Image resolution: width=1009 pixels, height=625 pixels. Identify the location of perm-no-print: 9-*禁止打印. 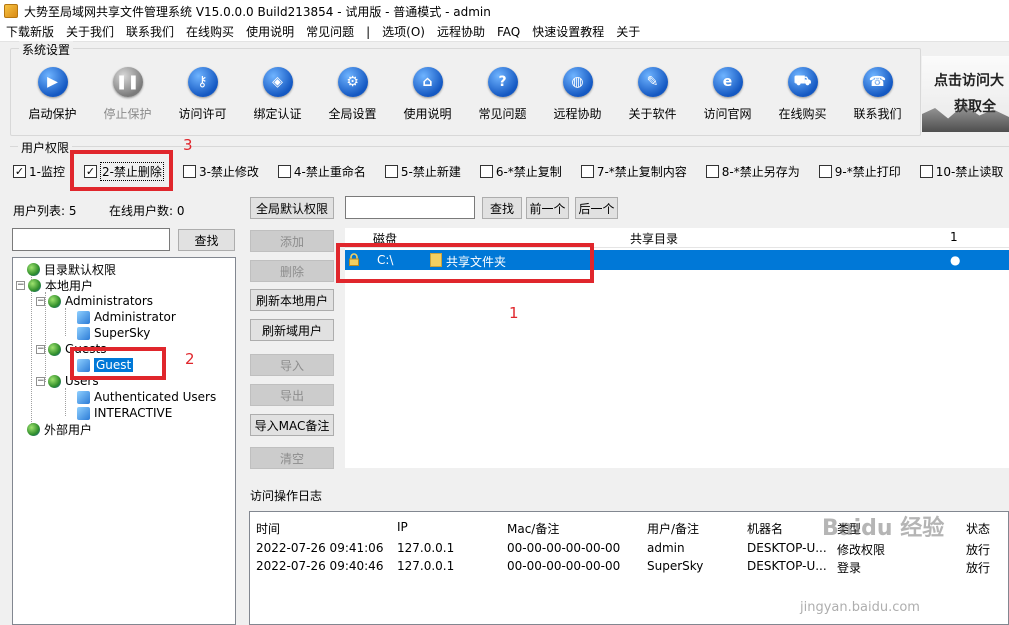
(859, 171).